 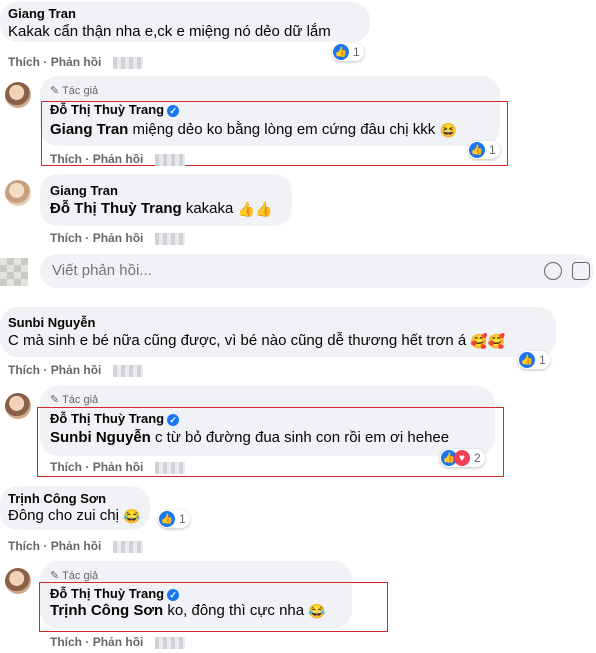 I want to click on commenter-name: Sunbi Nguyễn, so click(x=51, y=322).